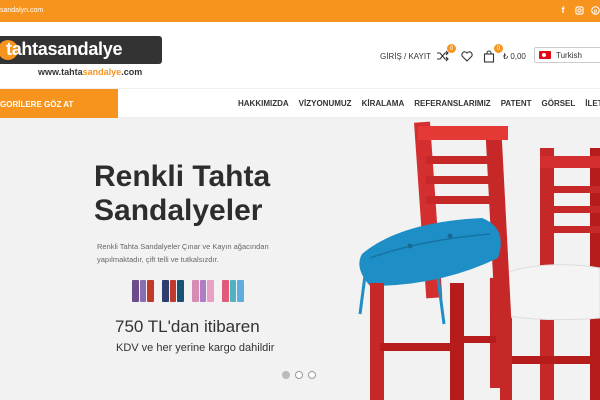  What do you see at coordinates (489, 56) in the screenshot?
I see `shopping-bag-icon` at bounding box center [489, 56].